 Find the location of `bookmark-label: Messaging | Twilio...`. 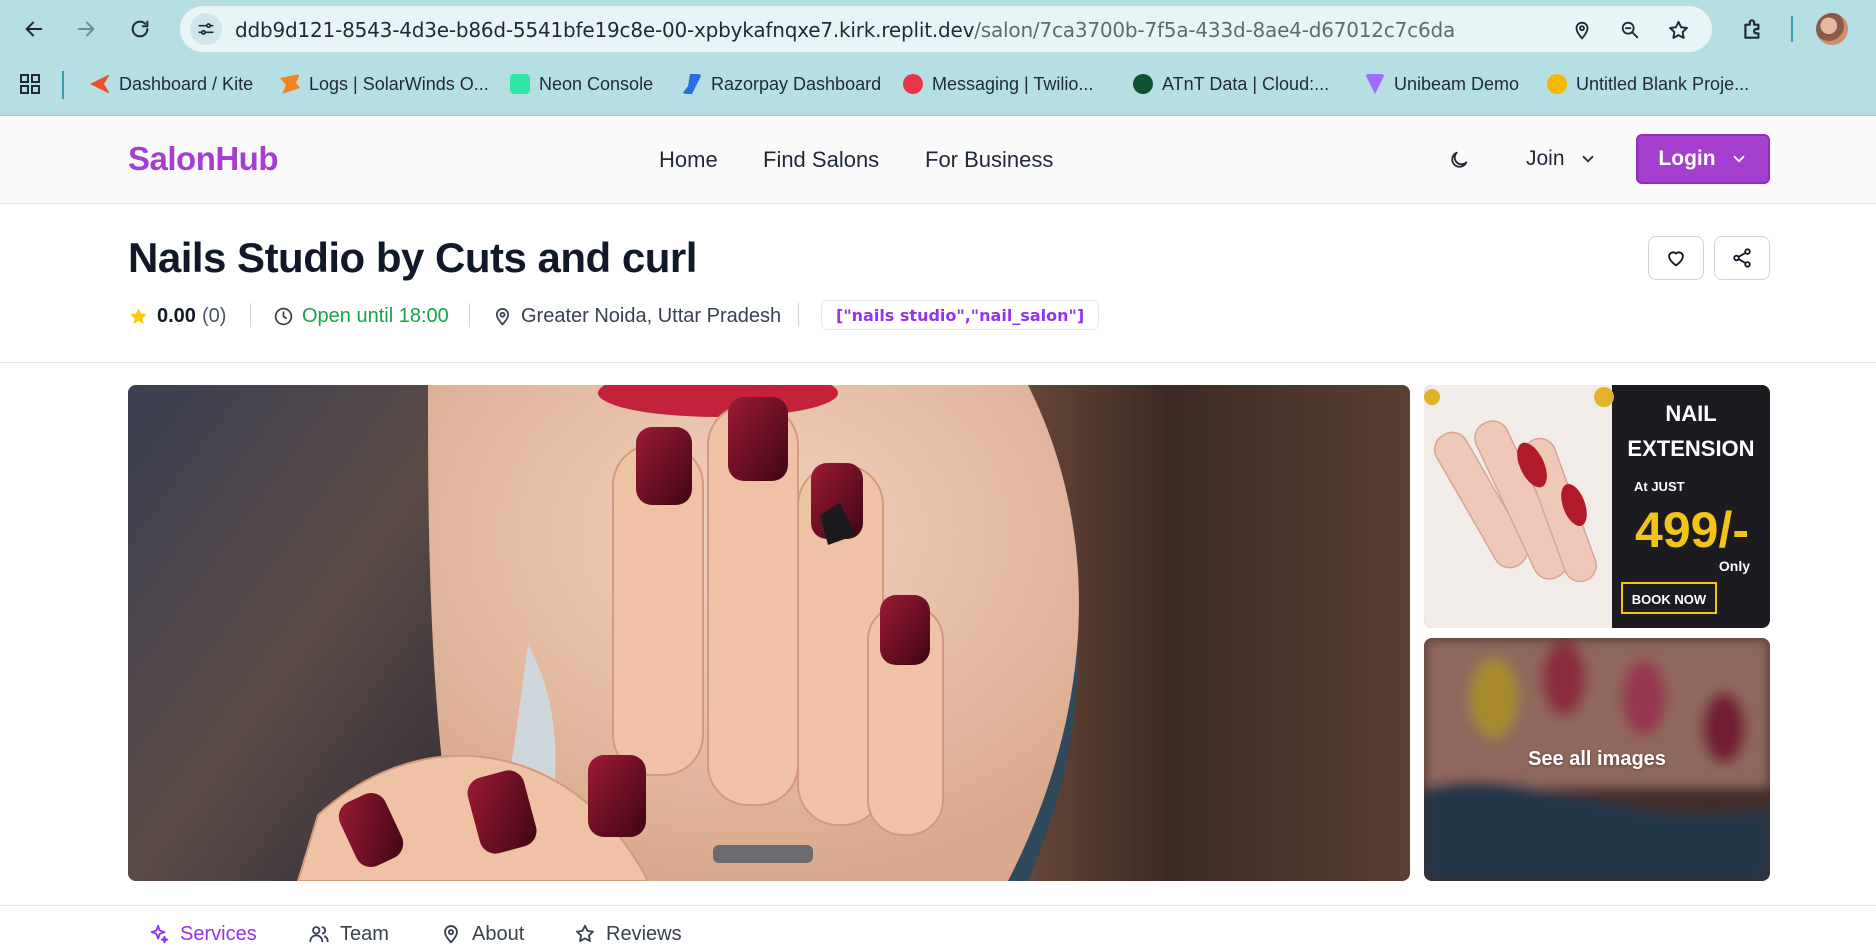

bookmark-label: Messaging | Twilio... is located at coordinates (1013, 83).